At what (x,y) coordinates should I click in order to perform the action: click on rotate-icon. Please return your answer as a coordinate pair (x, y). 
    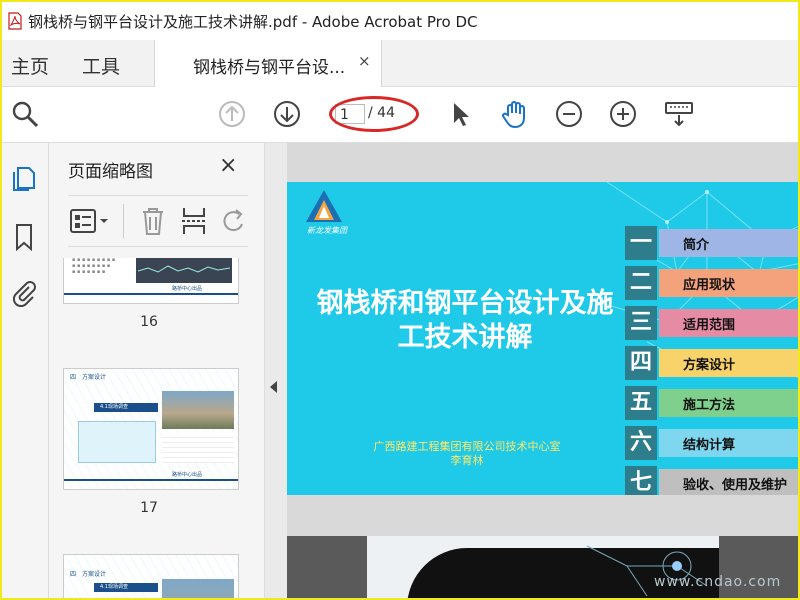
    Looking at the image, I should click on (235, 221).